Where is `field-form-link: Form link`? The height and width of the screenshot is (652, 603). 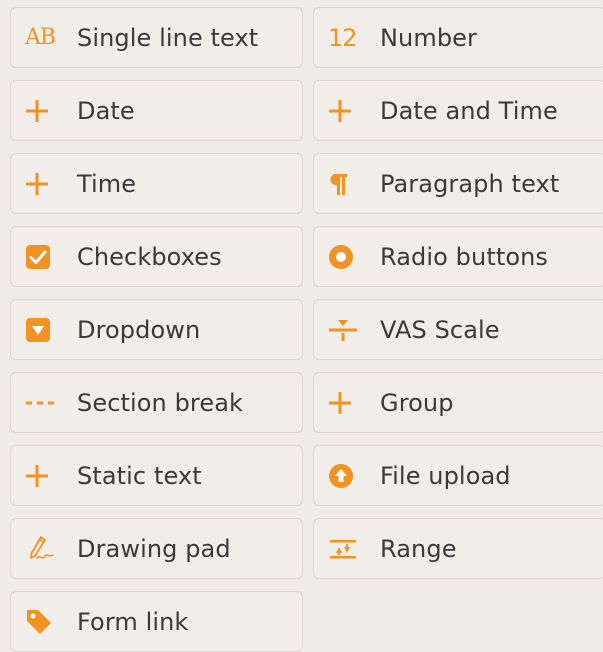 field-form-link: Form link is located at coordinates (156, 621).